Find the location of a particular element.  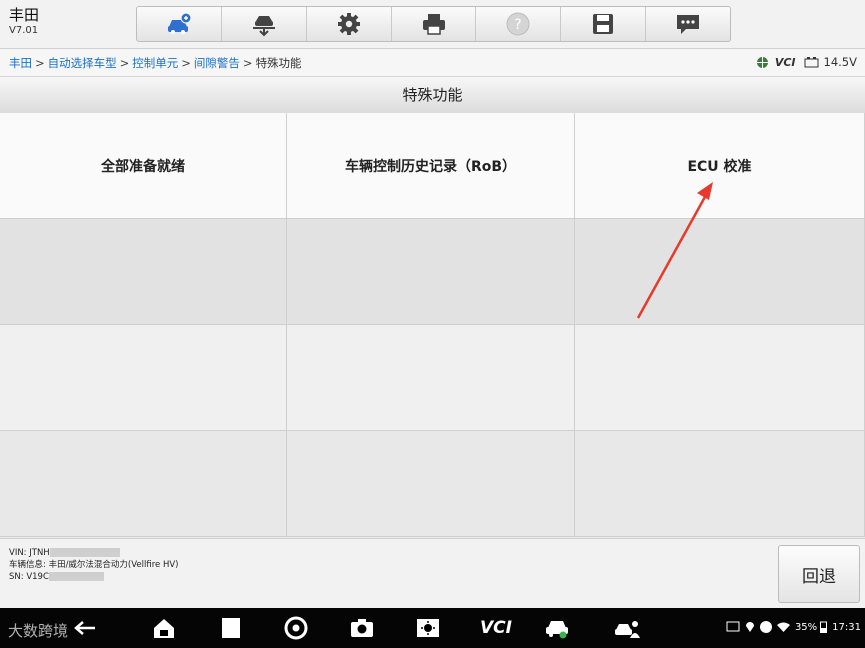

bluetooth-icon is located at coordinates (765, 627).